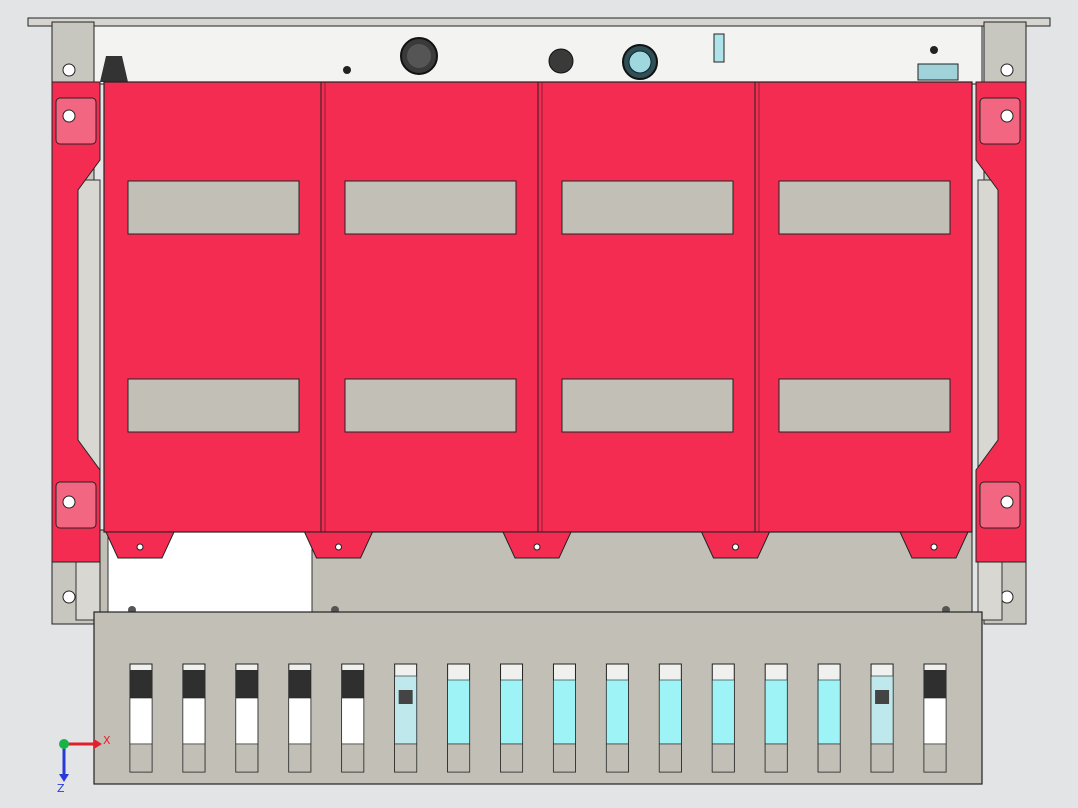 Image resolution: width=1078 pixels, height=808 pixels. What do you see at coordinates (61, 788) in the screenshot?
I see `triad-z-label: Z` at bounding box center [61, 788].